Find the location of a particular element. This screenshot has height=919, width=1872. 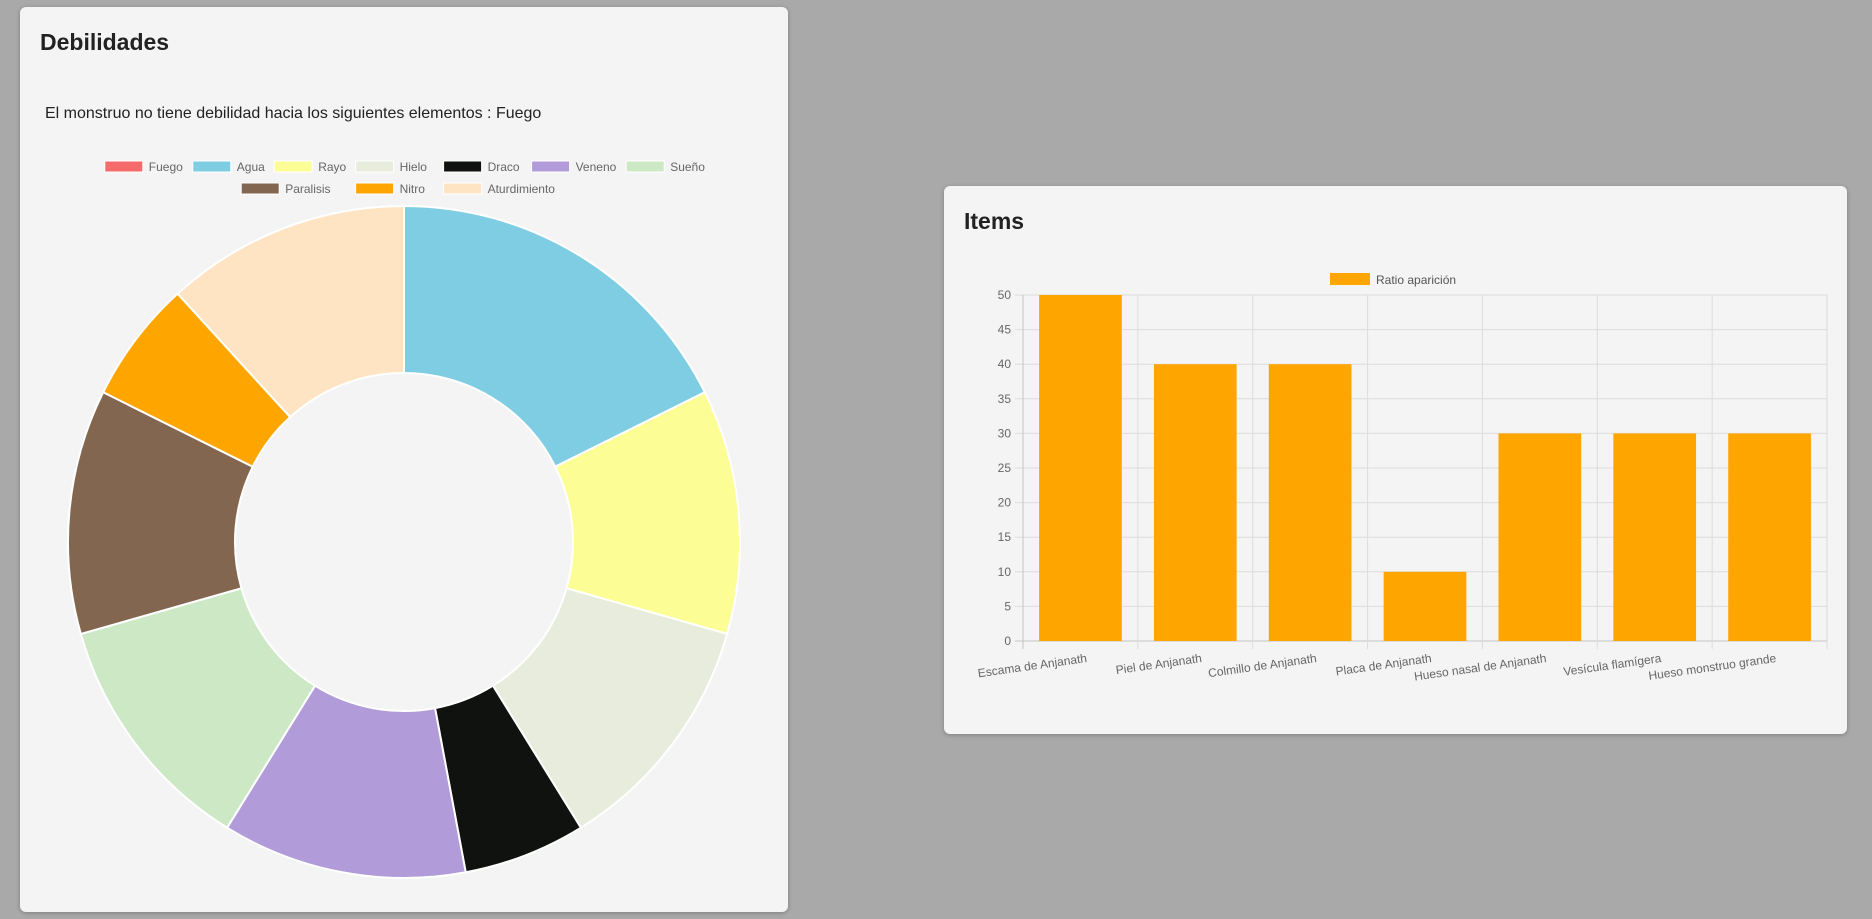

legend-item-draco: Draco is located at coordinates (481, 167).